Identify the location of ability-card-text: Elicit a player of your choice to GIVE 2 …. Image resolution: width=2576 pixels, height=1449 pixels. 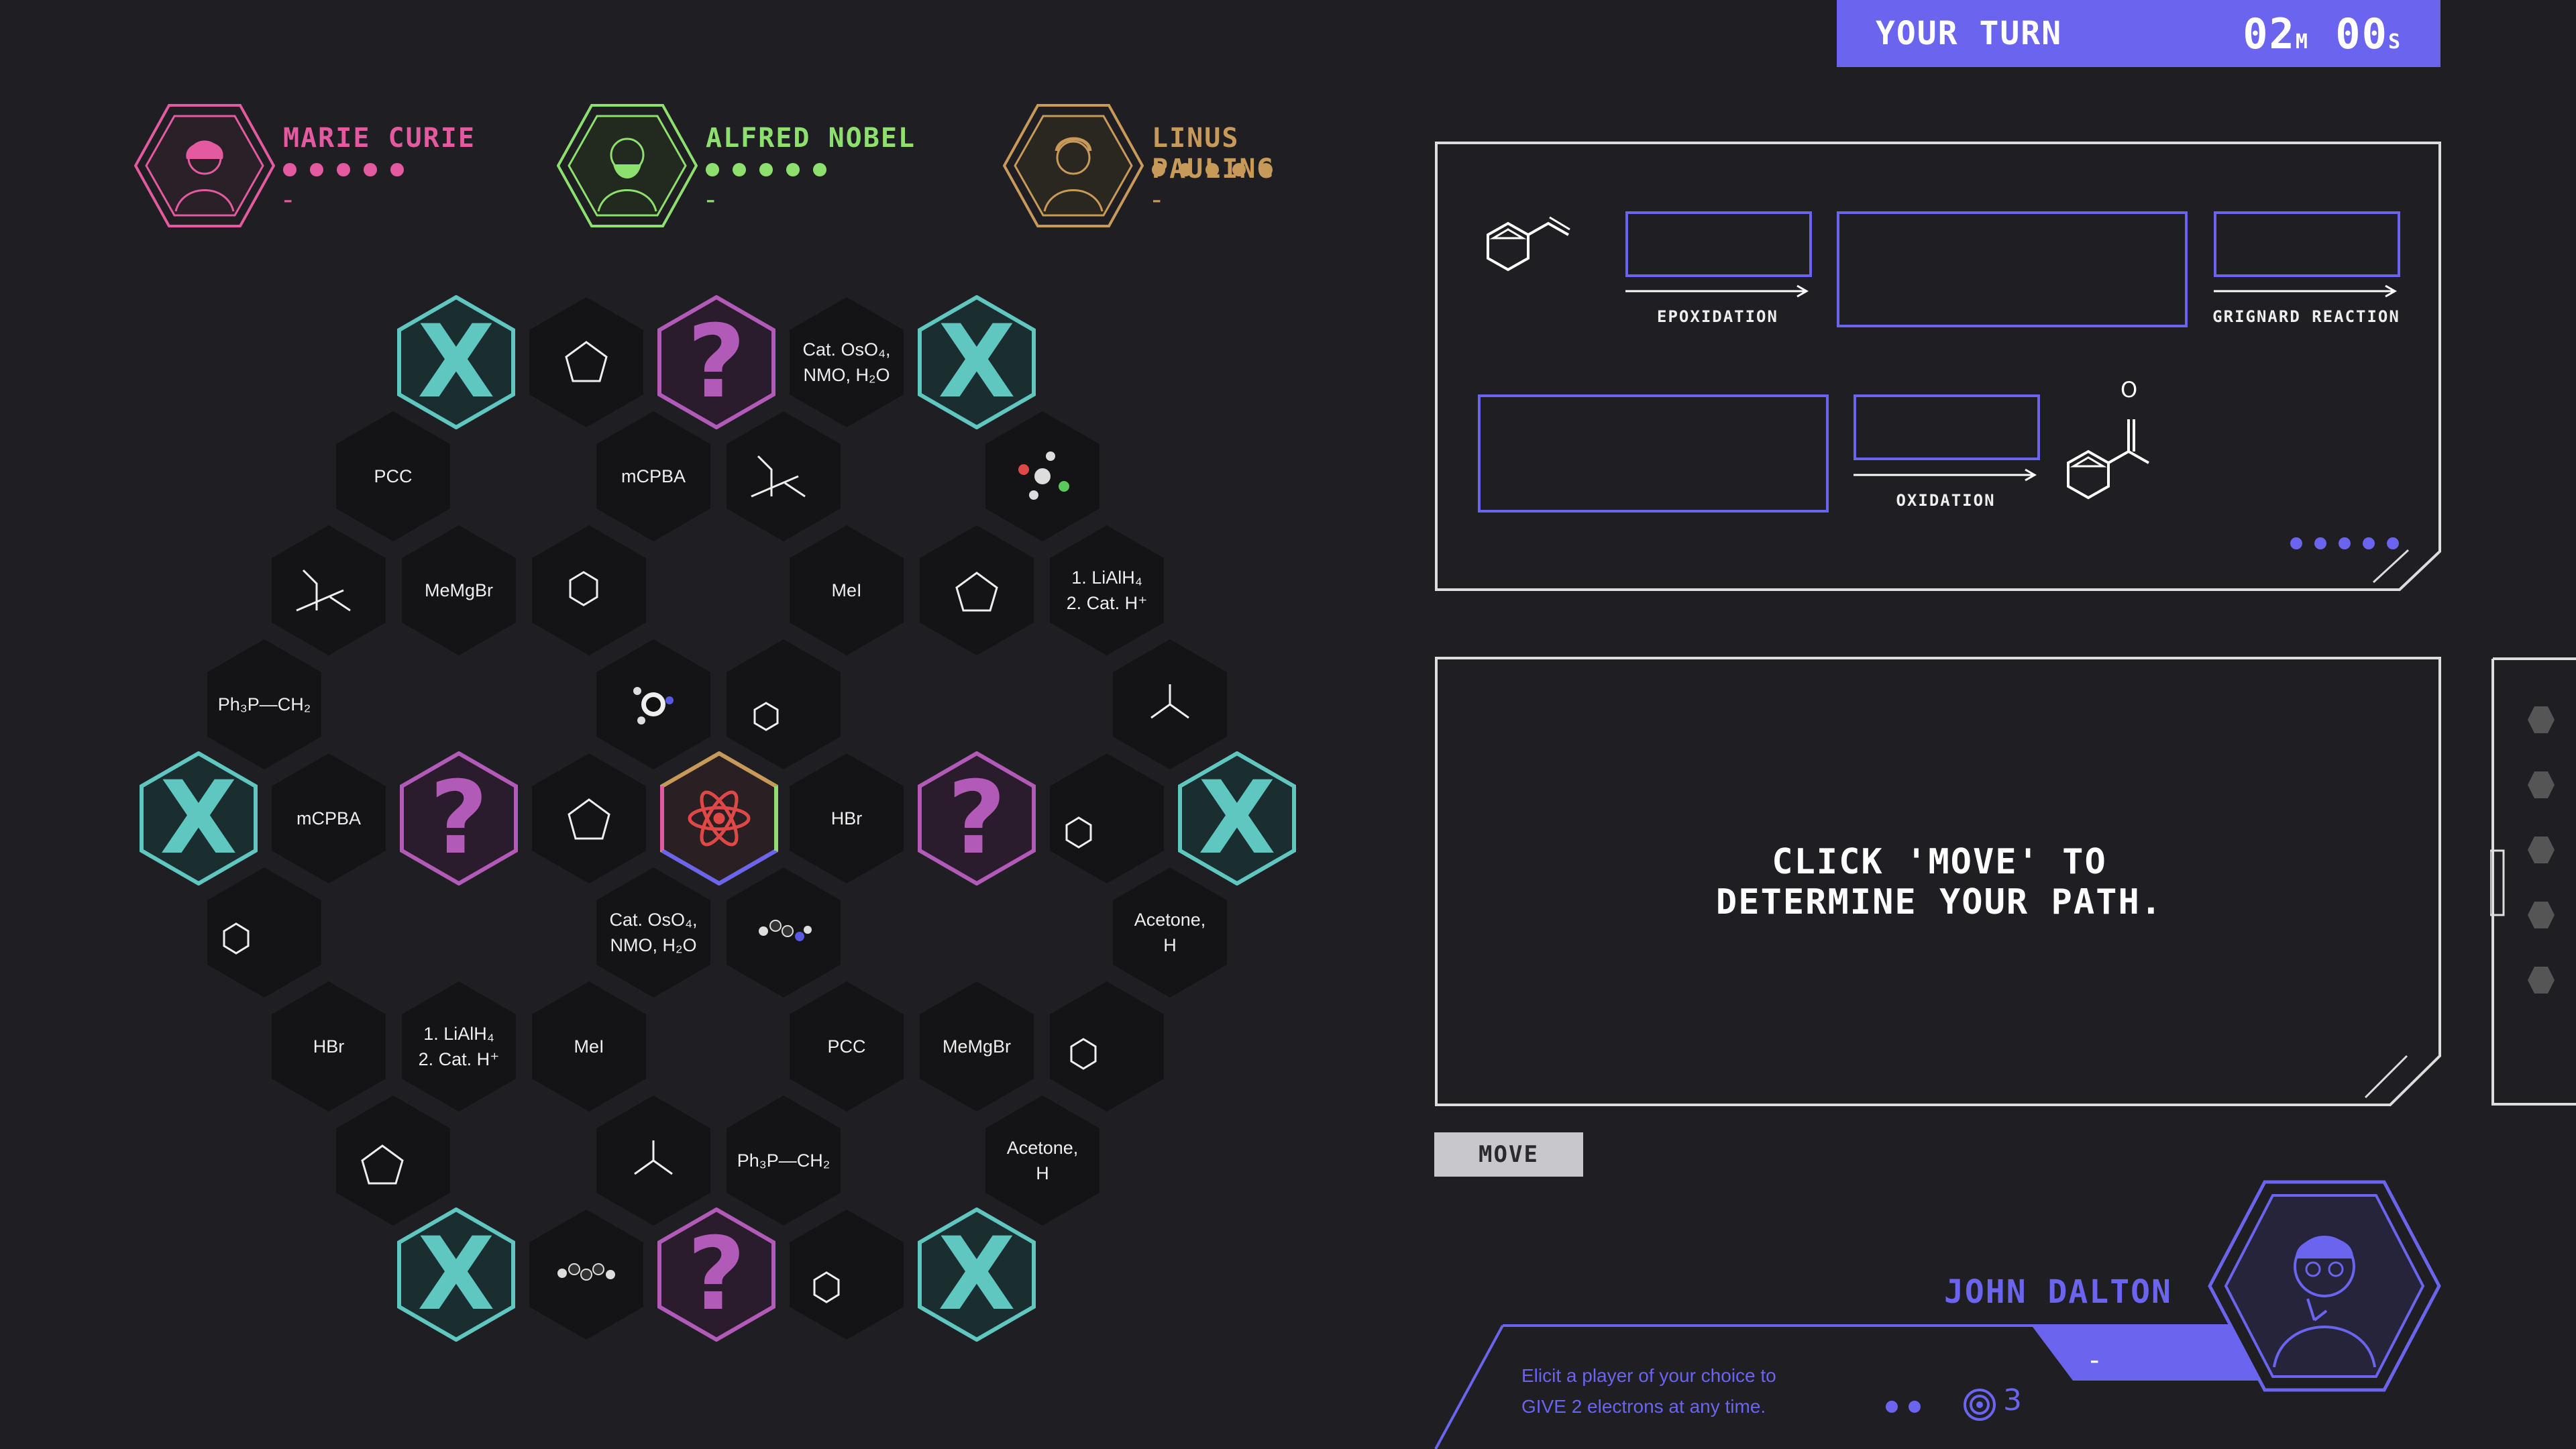
(1648, 1391).